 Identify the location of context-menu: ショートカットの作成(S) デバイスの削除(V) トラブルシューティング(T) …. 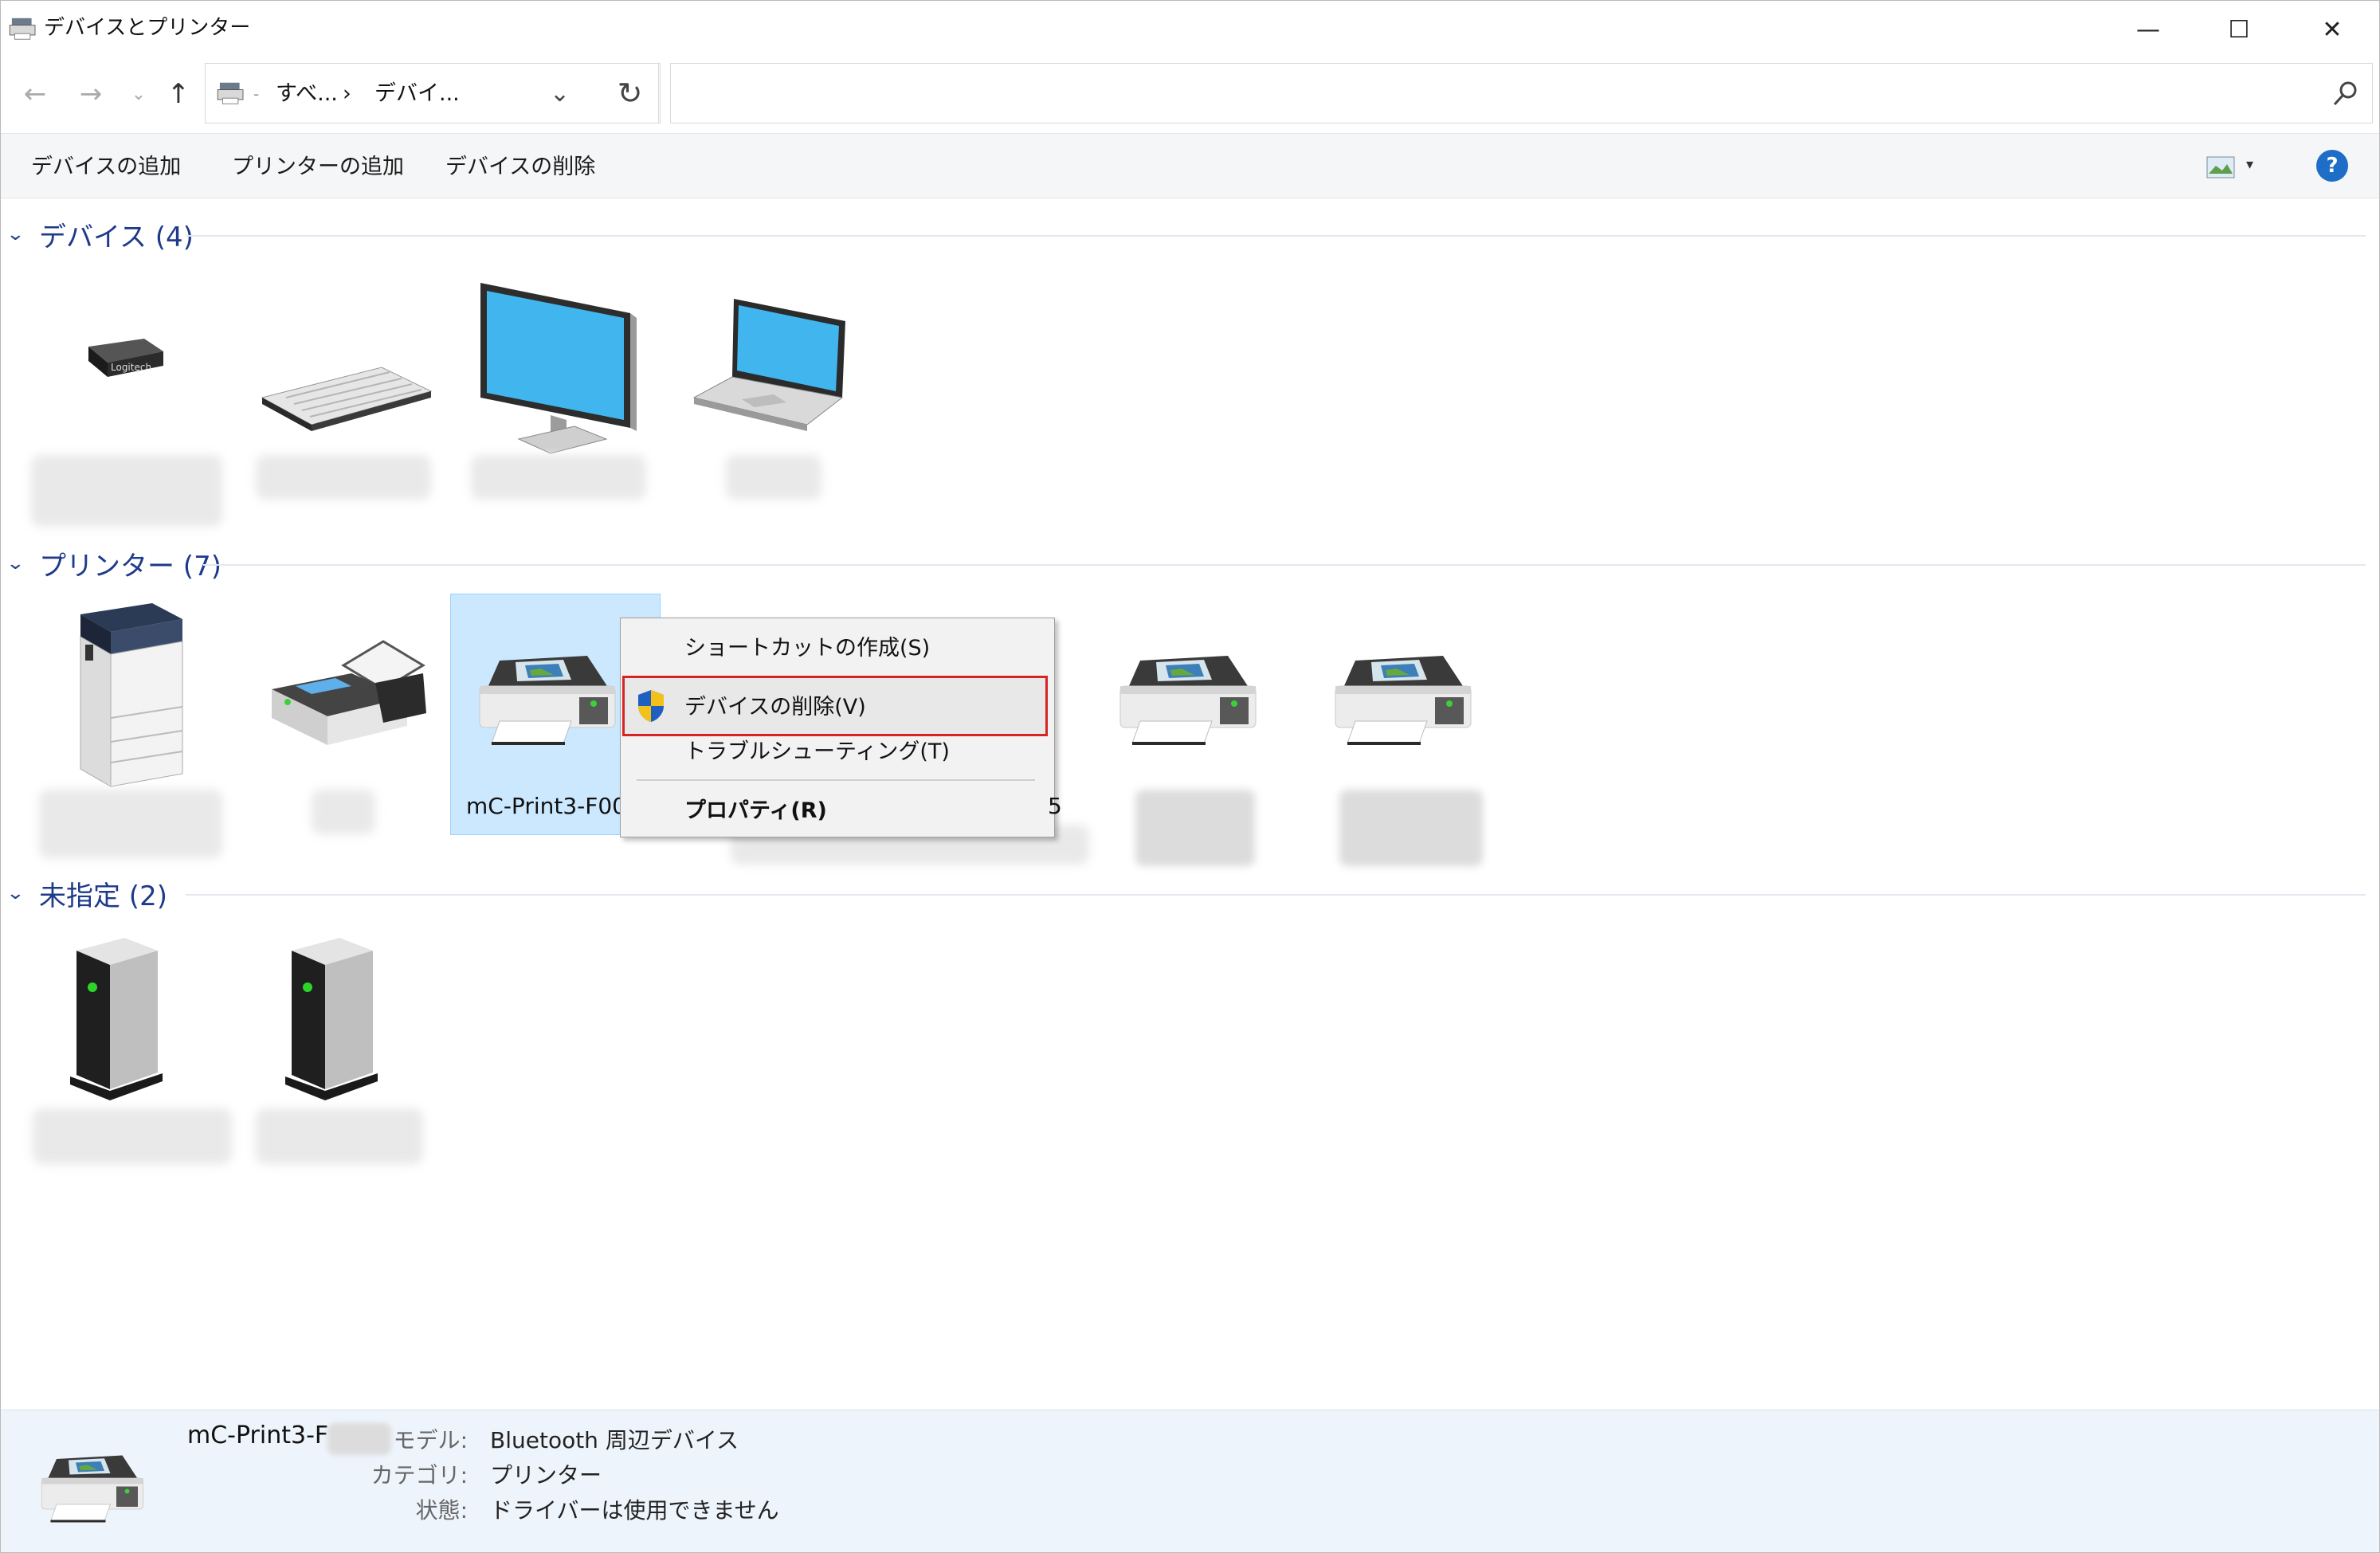
(838, 727).